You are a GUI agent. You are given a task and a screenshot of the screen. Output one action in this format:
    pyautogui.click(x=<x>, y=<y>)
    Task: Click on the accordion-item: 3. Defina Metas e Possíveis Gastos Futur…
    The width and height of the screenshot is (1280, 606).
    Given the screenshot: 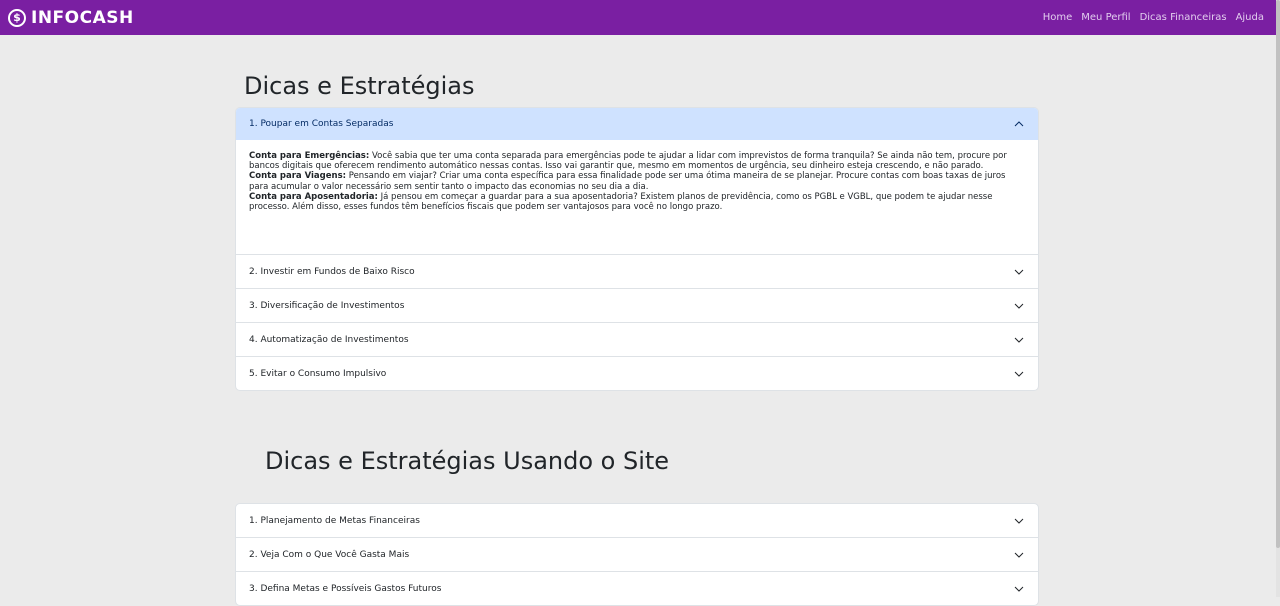 What is the action you would take?
    pyautogui.click(x=637, y=588)
    